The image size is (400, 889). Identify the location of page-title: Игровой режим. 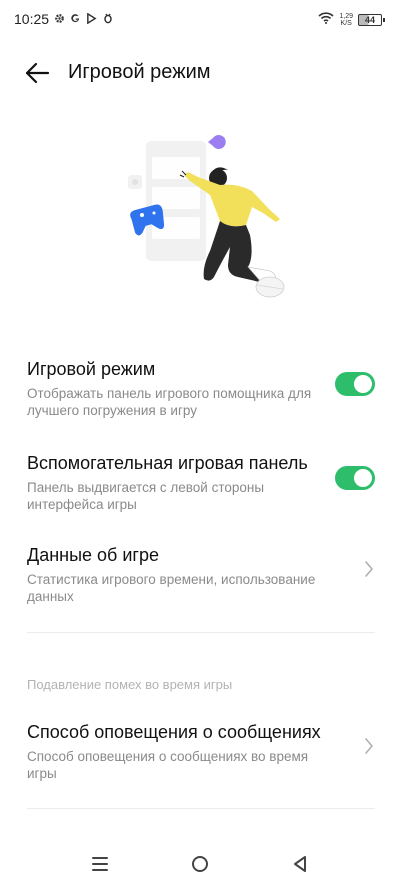
(139, 72).